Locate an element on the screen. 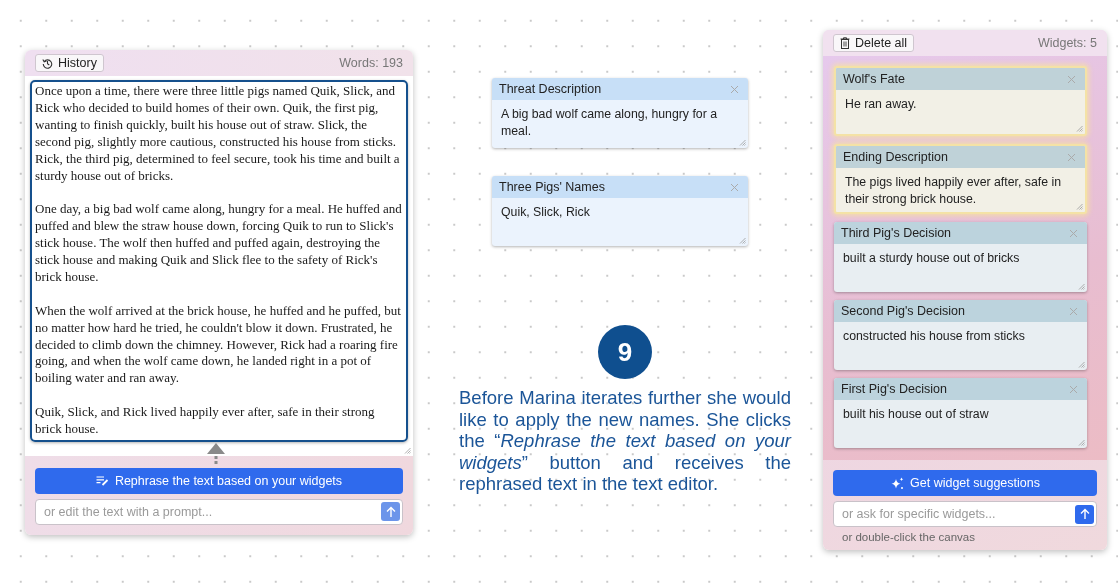  delete-all-button: Delete all is located at coordinates (874, 43).